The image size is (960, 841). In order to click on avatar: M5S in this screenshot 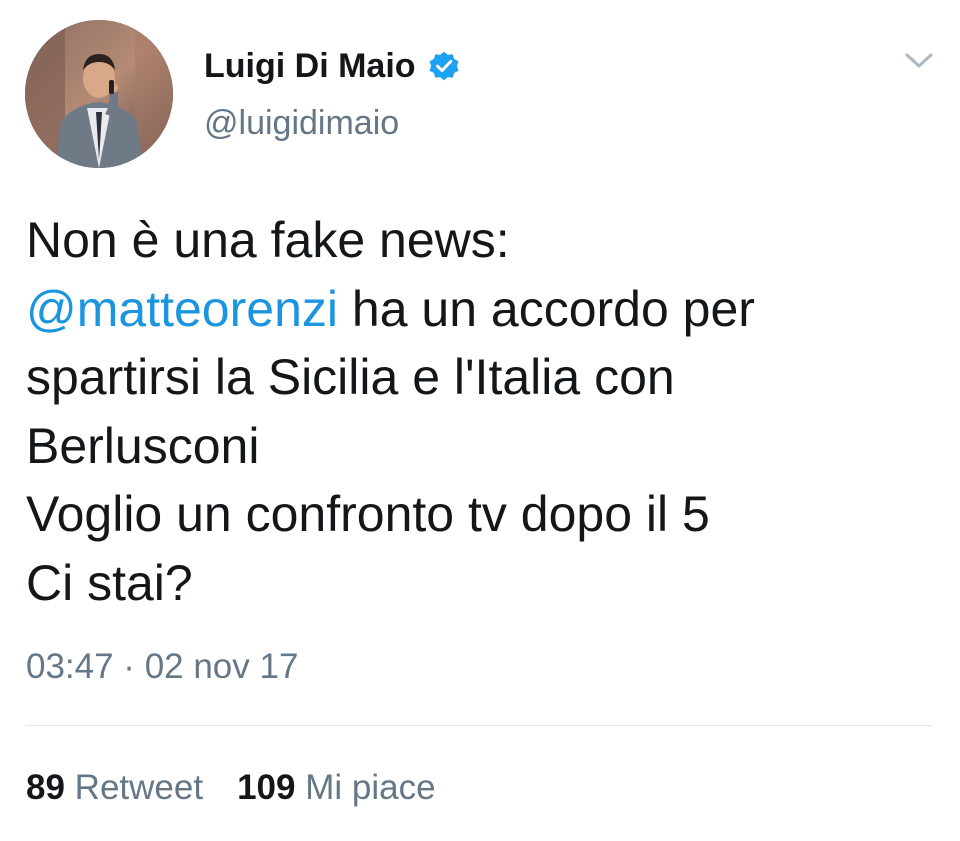, I will do `click(99, 94)`.